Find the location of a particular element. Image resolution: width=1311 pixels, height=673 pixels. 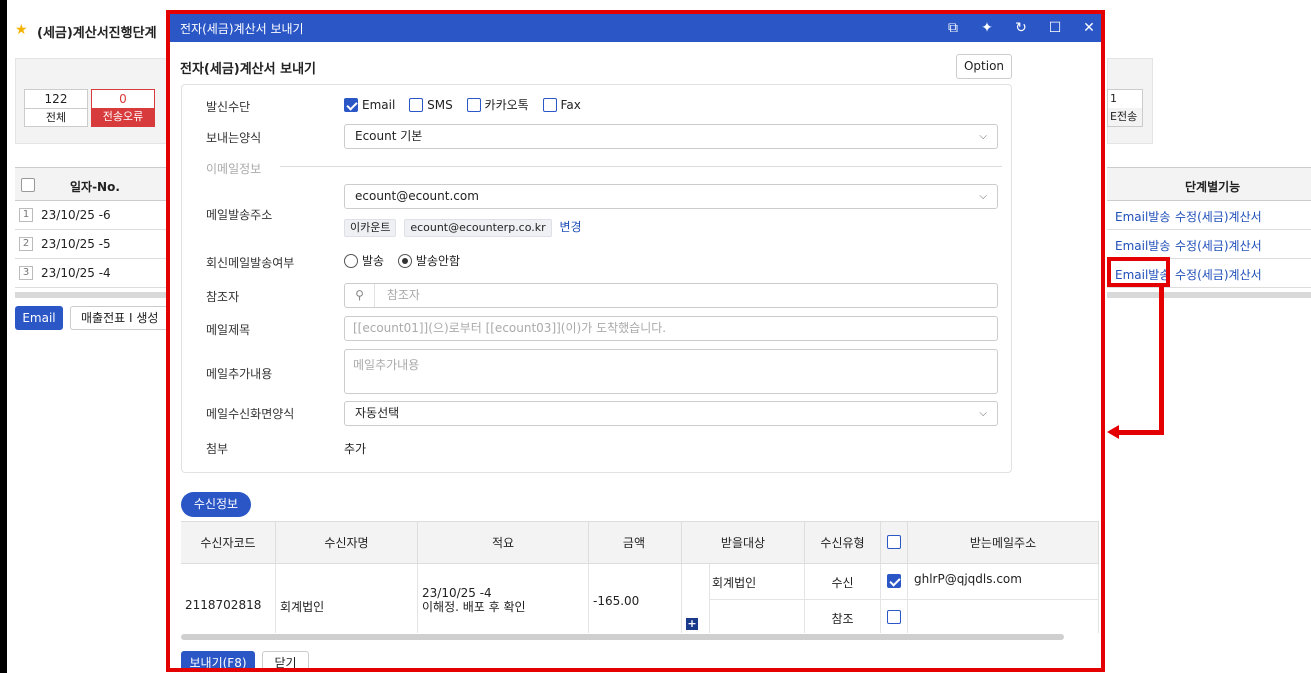

reply-radio-group: 발송 발송안함 is located at coordinates (407, 260).